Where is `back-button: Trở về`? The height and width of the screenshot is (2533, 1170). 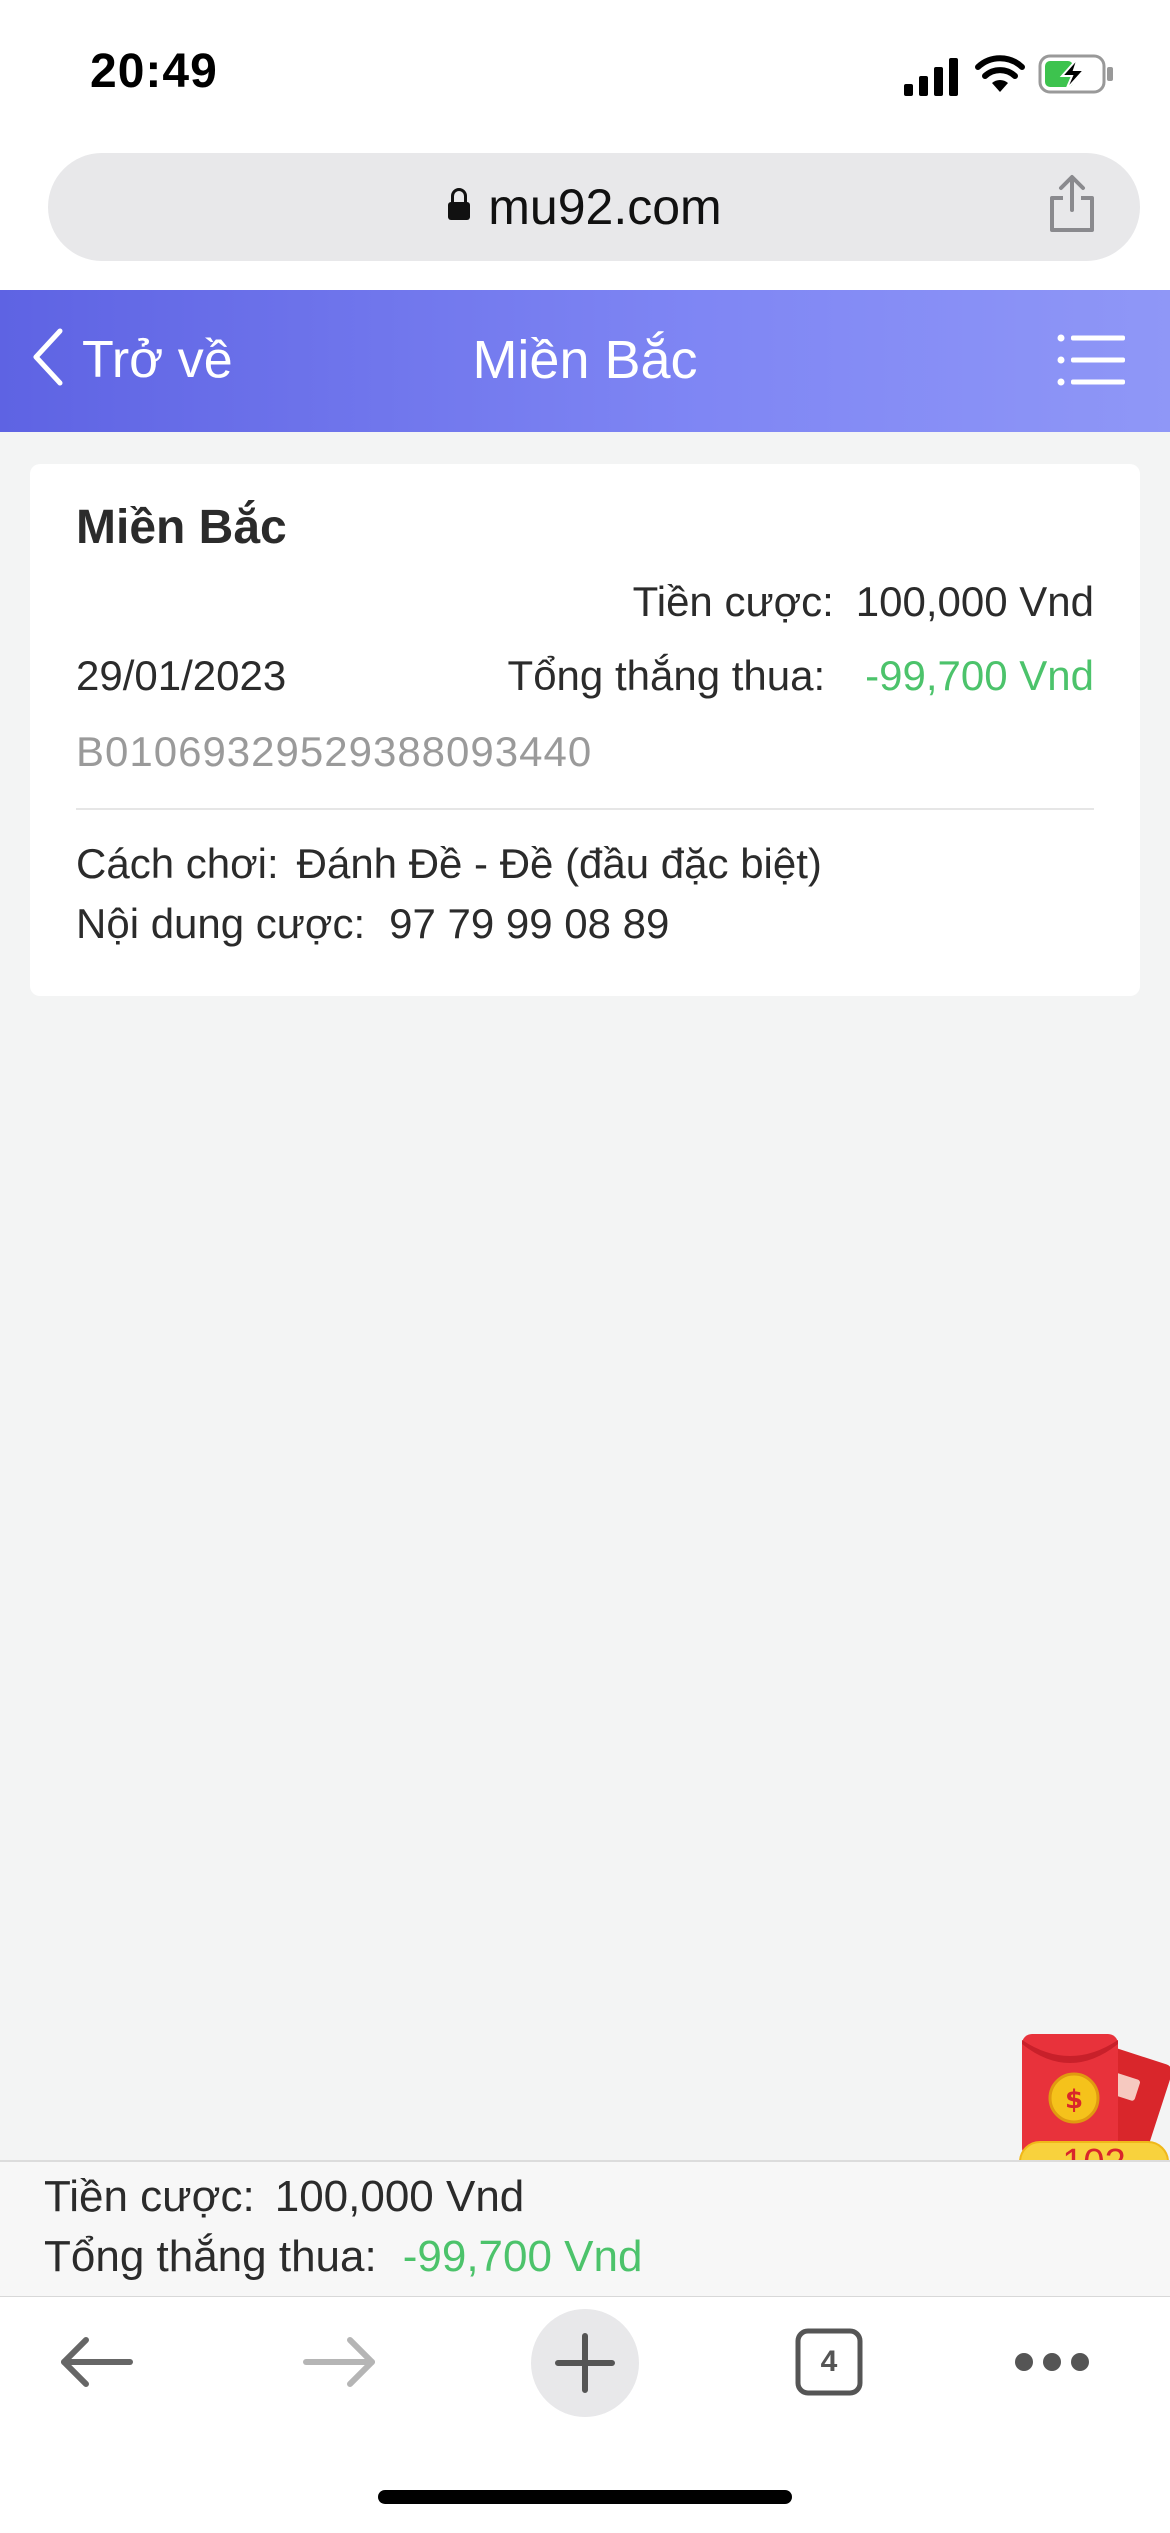
back-button: Trở về is located at coordinates (130, 360).